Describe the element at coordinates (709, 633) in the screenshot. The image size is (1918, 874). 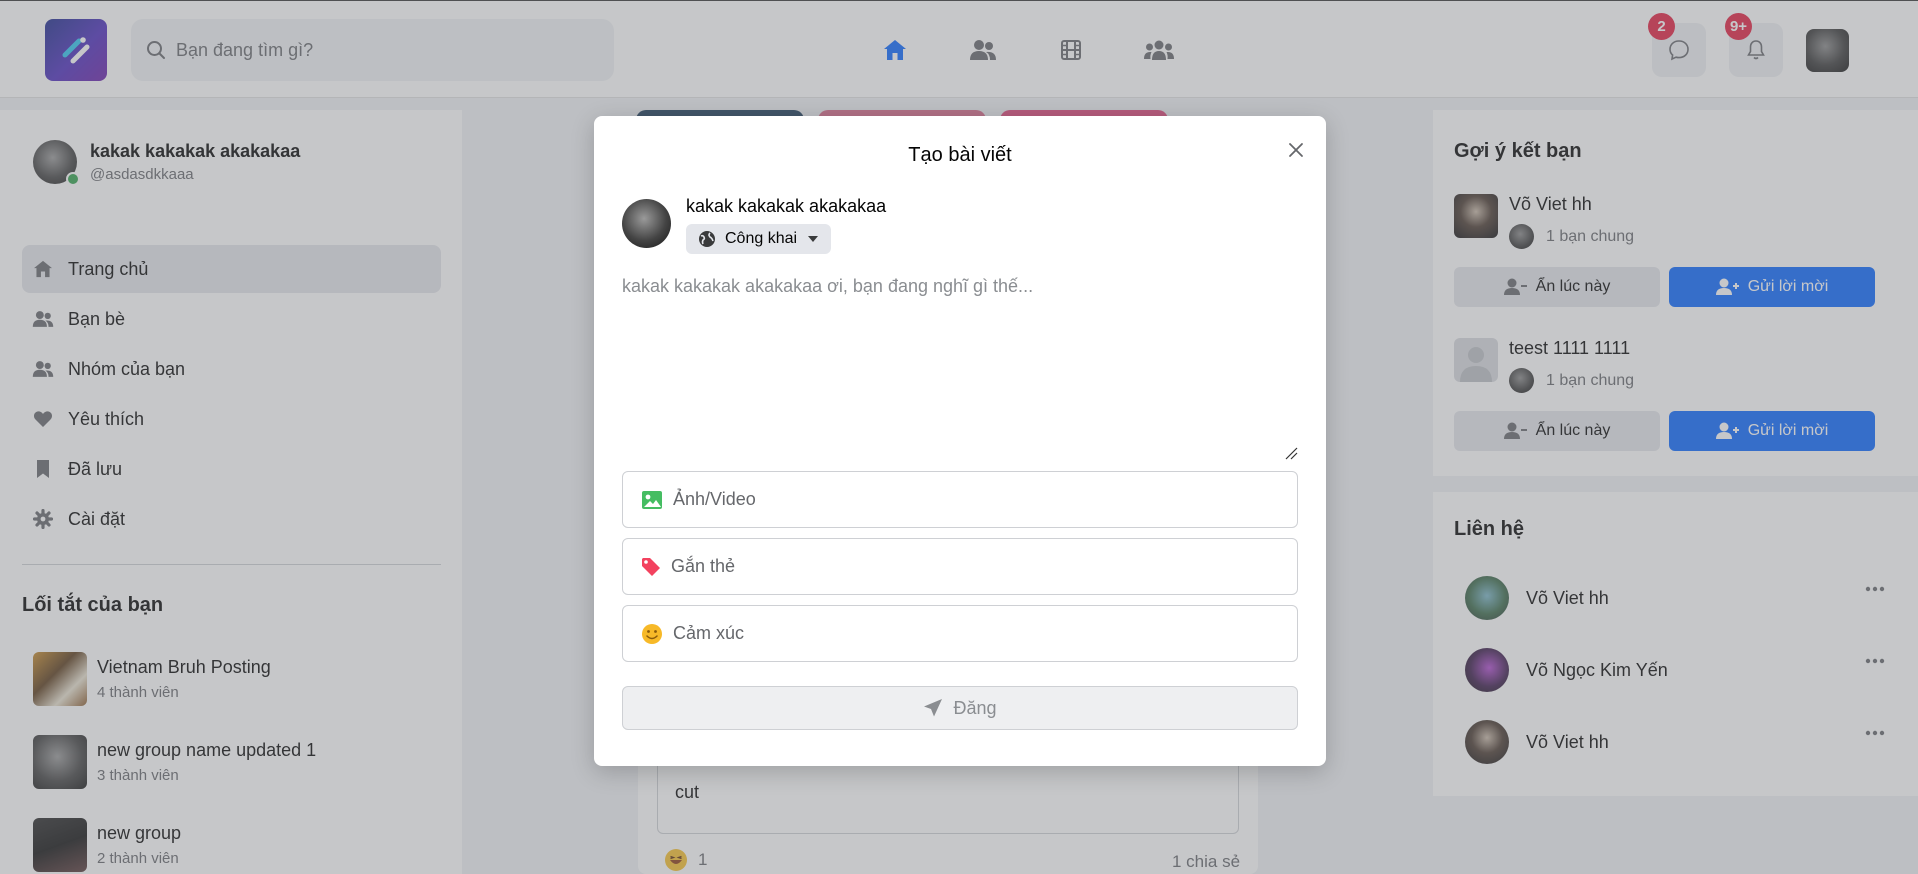
I see `feeling-label: Cảm xúc` at that location.